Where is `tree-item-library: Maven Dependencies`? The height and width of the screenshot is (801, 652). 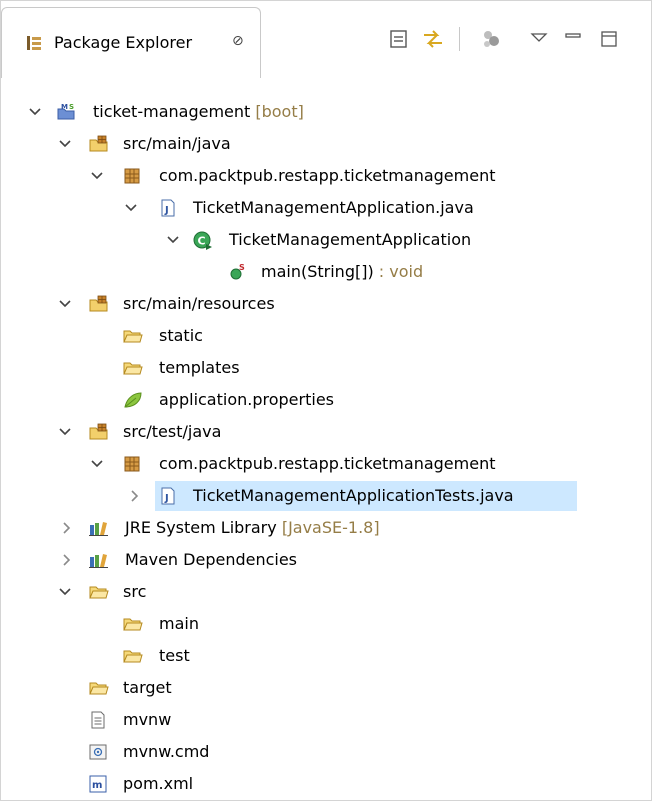
tree-item-library: Maven Dependencies is located at coordinates (321, 560).